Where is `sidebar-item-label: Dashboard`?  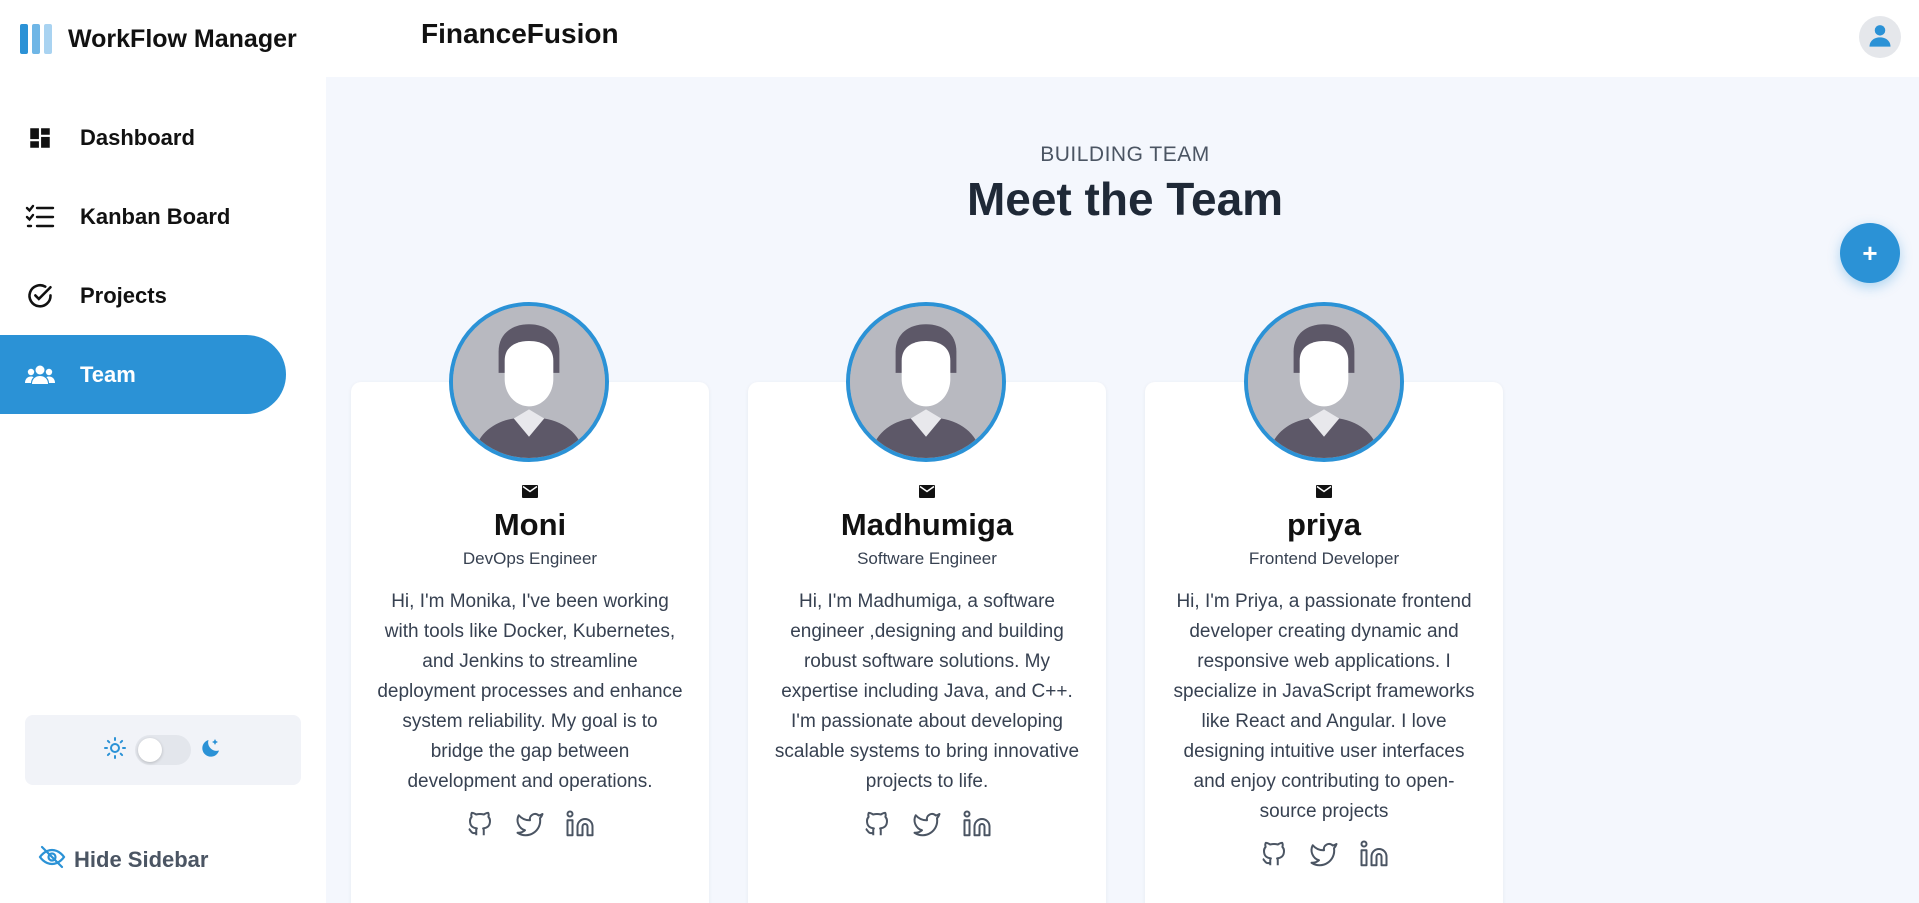
sidebar-item-label: Dashboard is located at coordinates (137, 137).